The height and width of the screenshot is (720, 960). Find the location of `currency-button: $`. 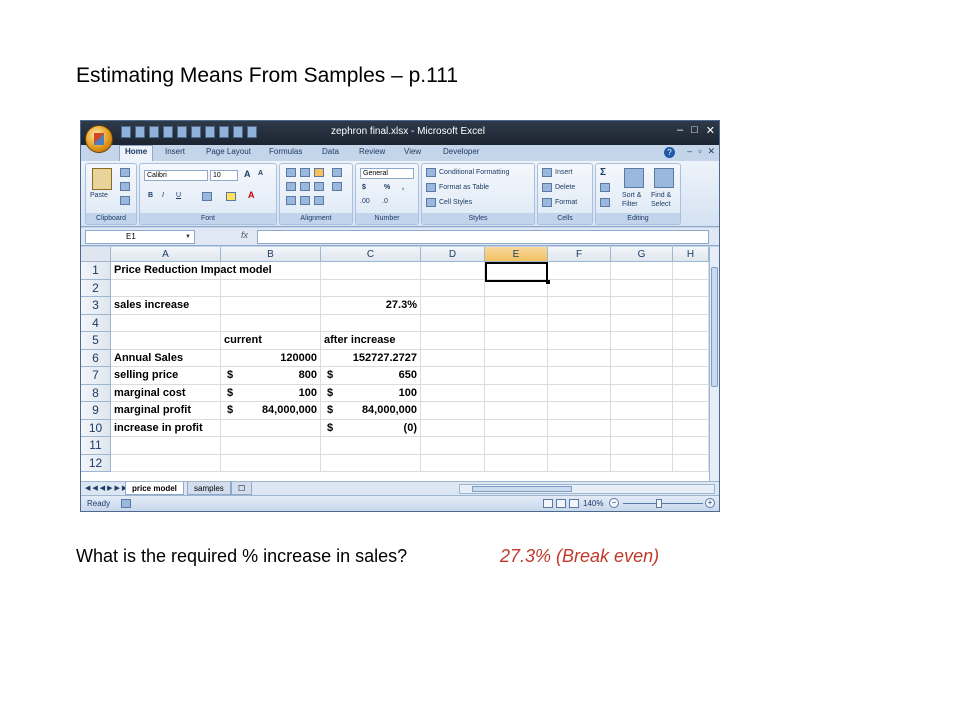

currency-button: $ is located at coordinates (364, 187).